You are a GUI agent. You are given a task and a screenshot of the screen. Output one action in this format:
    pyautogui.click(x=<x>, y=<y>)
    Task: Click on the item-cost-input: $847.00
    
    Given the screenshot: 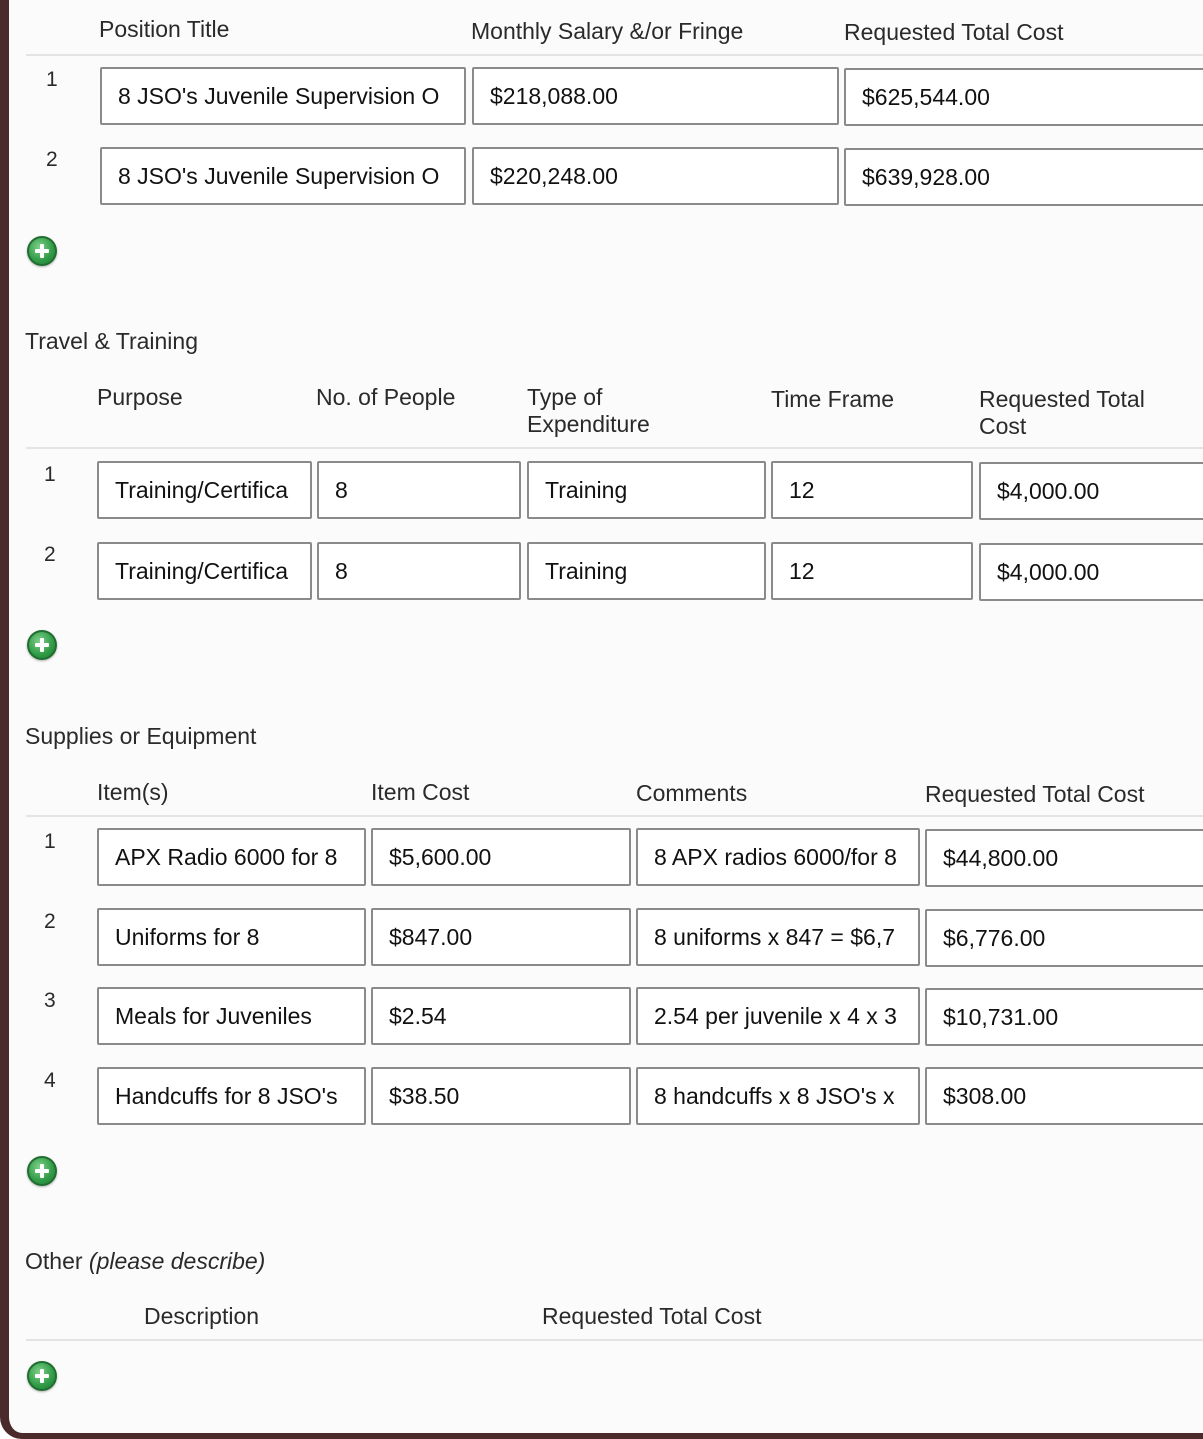 What is the action you would take?
    pyautogui.click(x=501, y=937)
    